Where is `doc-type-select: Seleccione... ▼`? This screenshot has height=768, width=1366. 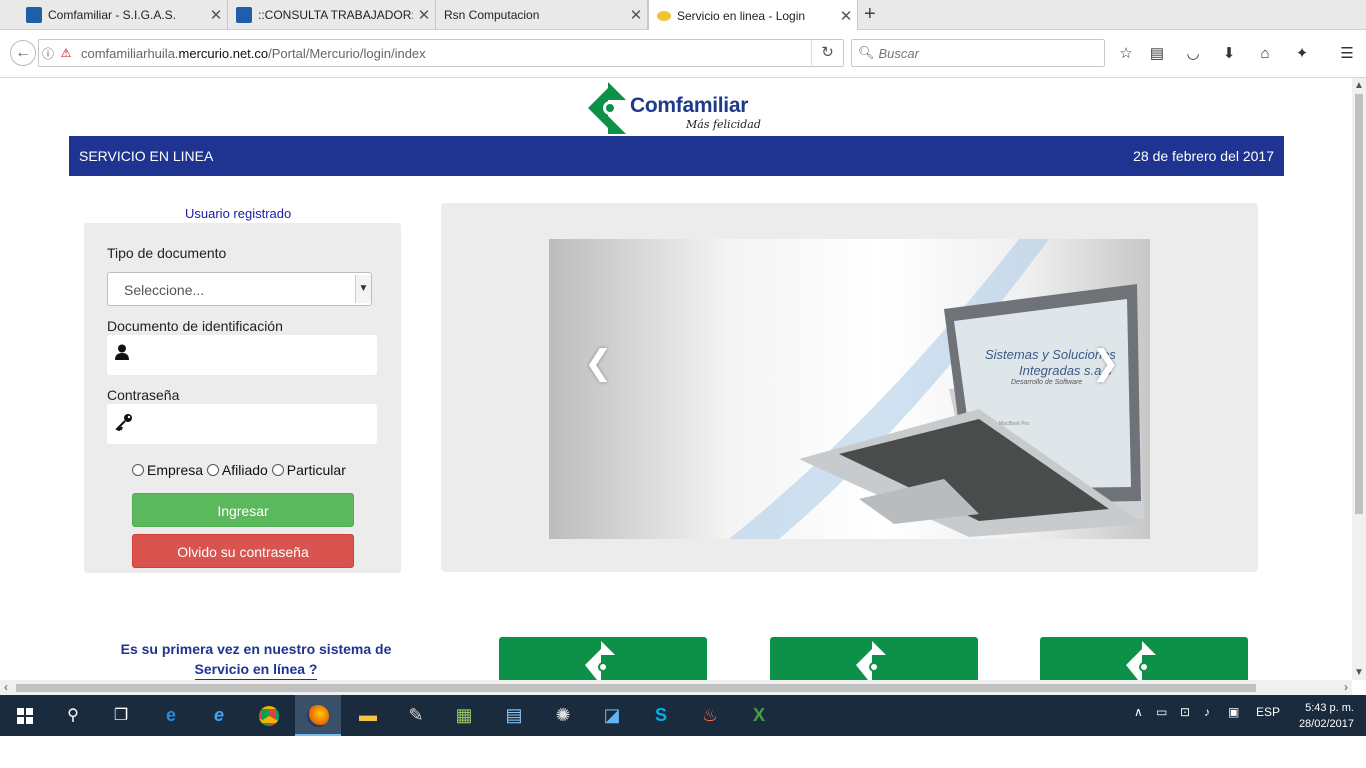
doc-type-select: Seleccione... ▼ is located at coordinates (239, 289).